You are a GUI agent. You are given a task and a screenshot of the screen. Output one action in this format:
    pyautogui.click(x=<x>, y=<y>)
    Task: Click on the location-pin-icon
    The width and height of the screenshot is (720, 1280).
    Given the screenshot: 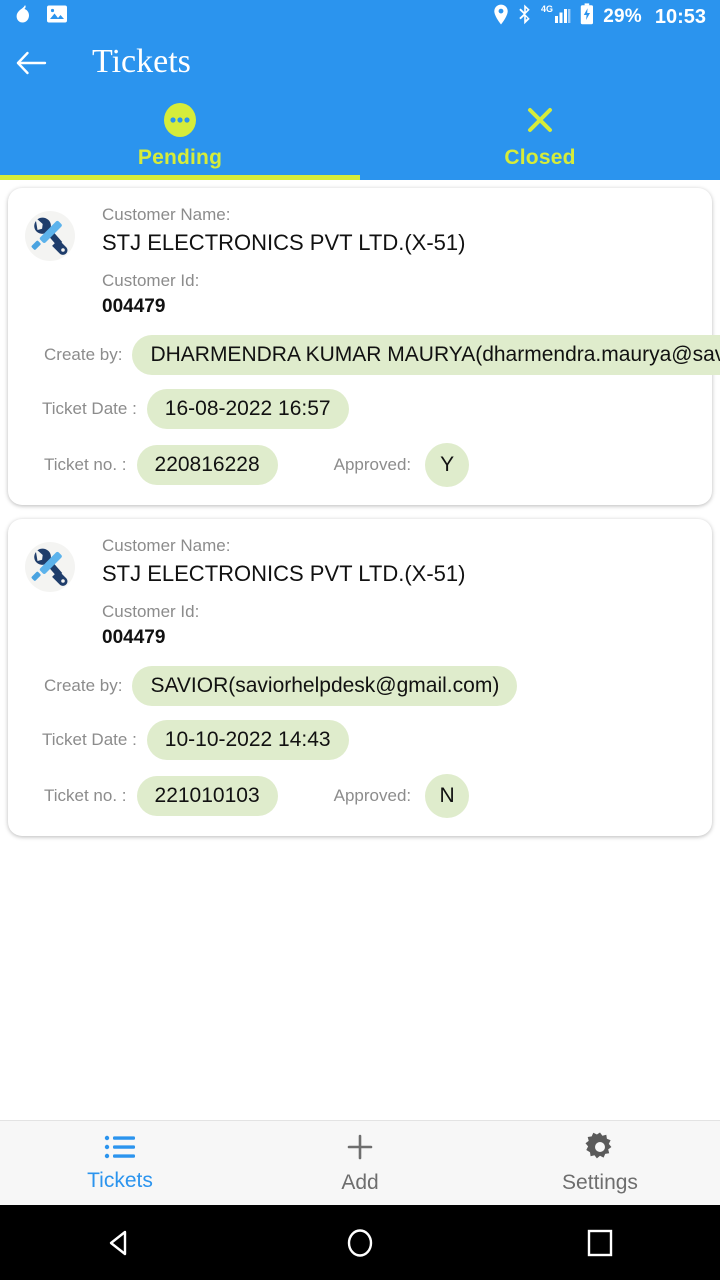 What is the action you would take?
    pyautogui.click(x=501, y=17)
    